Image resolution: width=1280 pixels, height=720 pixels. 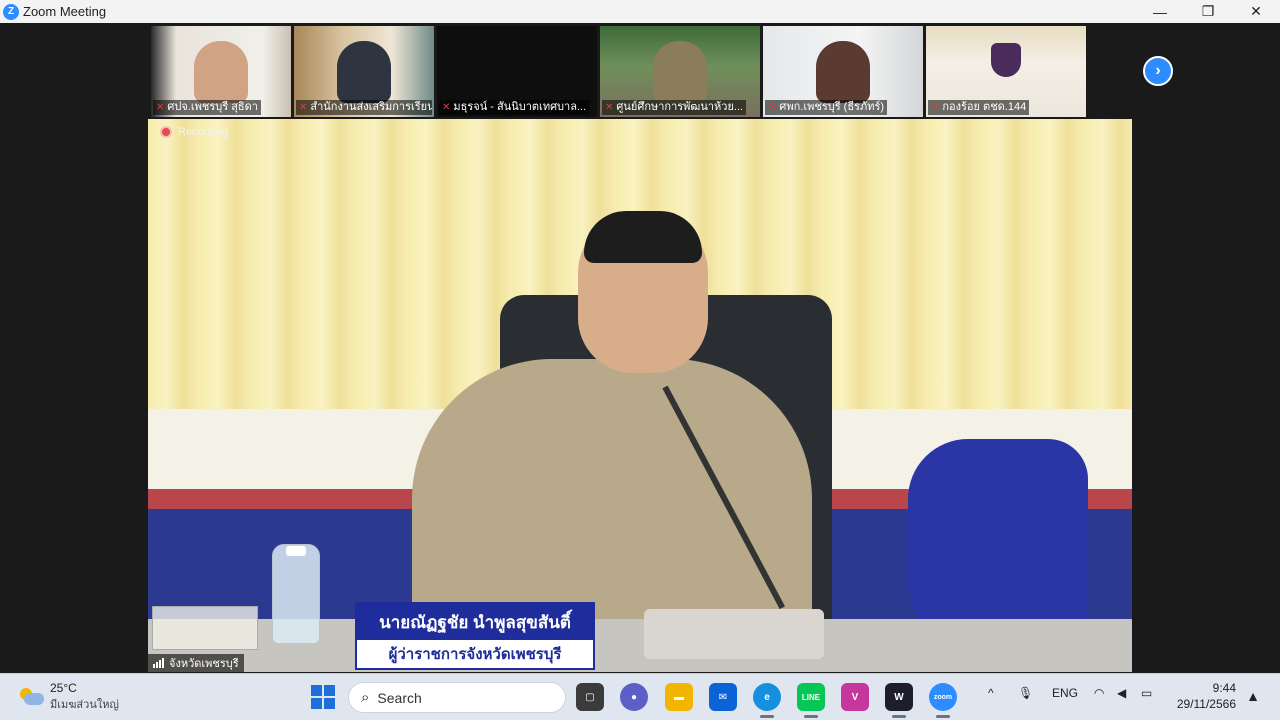 I want to click on snack-box, so click(x=205, y=628).